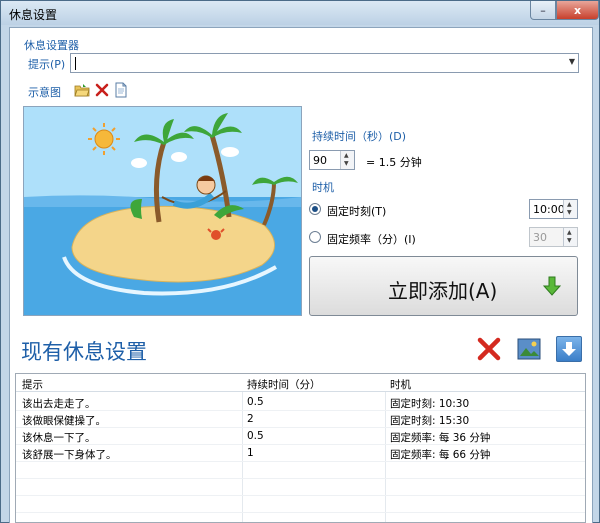 The height and width of the screenshot is (523, 600). Describe the element at coordinates (443, 286) in the screenshot. I see `add-now-button: 立即添加(A)` at that location.